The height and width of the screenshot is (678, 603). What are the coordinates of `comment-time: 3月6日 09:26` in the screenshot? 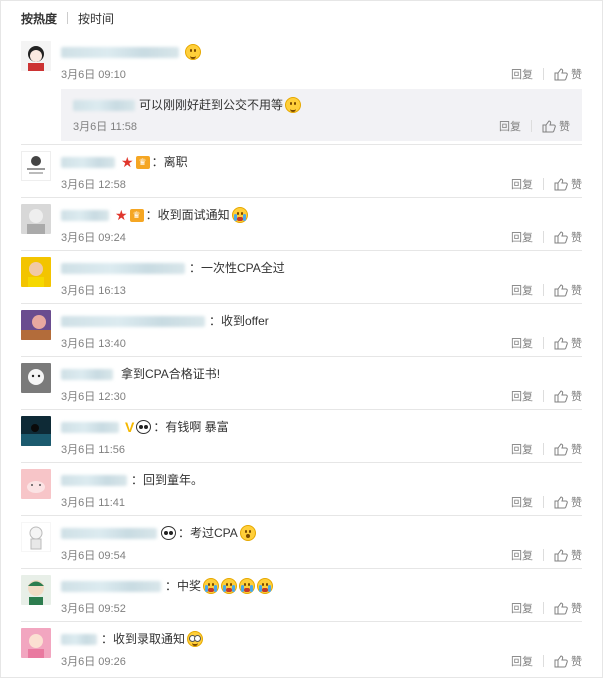 It's located at (93, 662).